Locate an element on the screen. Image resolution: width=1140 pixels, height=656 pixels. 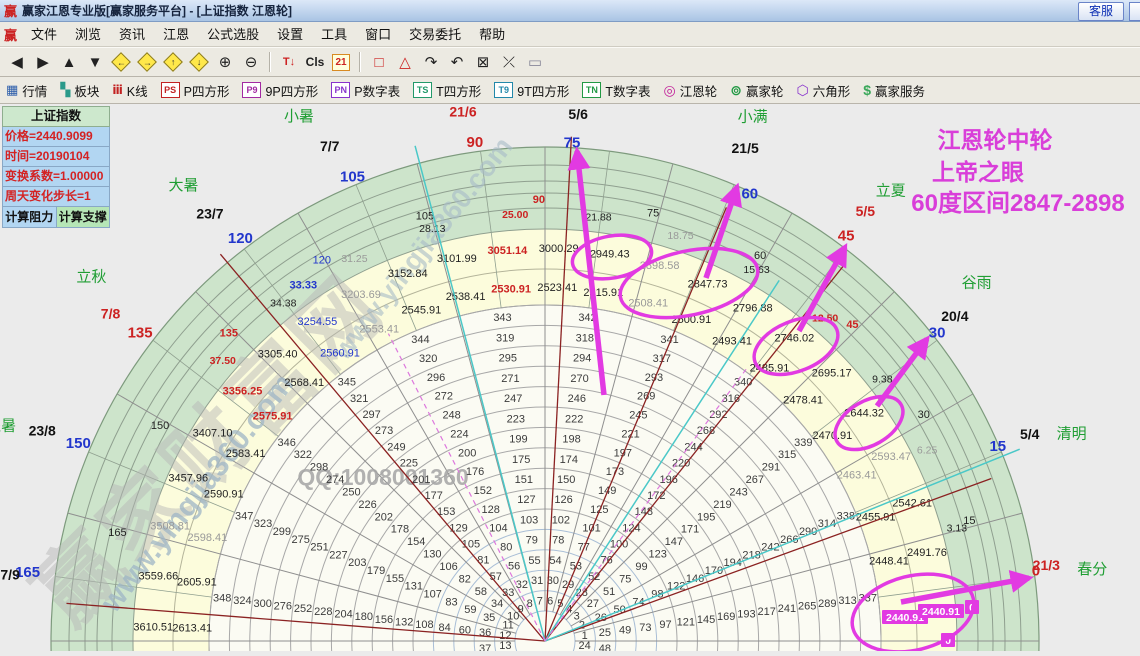
svg-text: 立夏 is located at coordinates (891, 190).